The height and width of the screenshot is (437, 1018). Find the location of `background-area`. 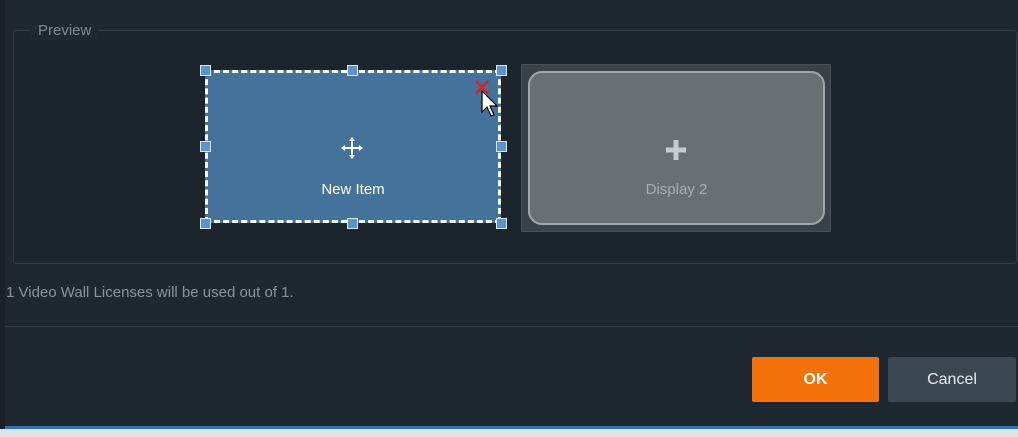

background-area is located at coordinates (509, 433).